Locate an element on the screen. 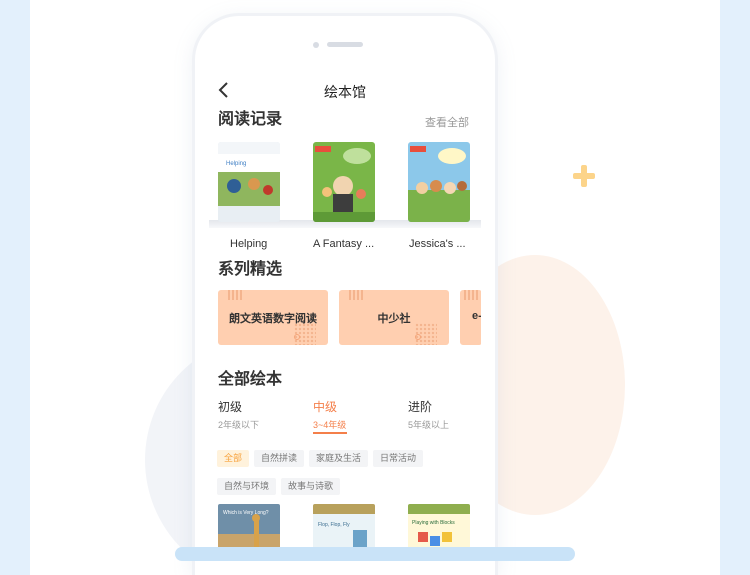  book-cover: Helping is located at coordinates (249, 182).